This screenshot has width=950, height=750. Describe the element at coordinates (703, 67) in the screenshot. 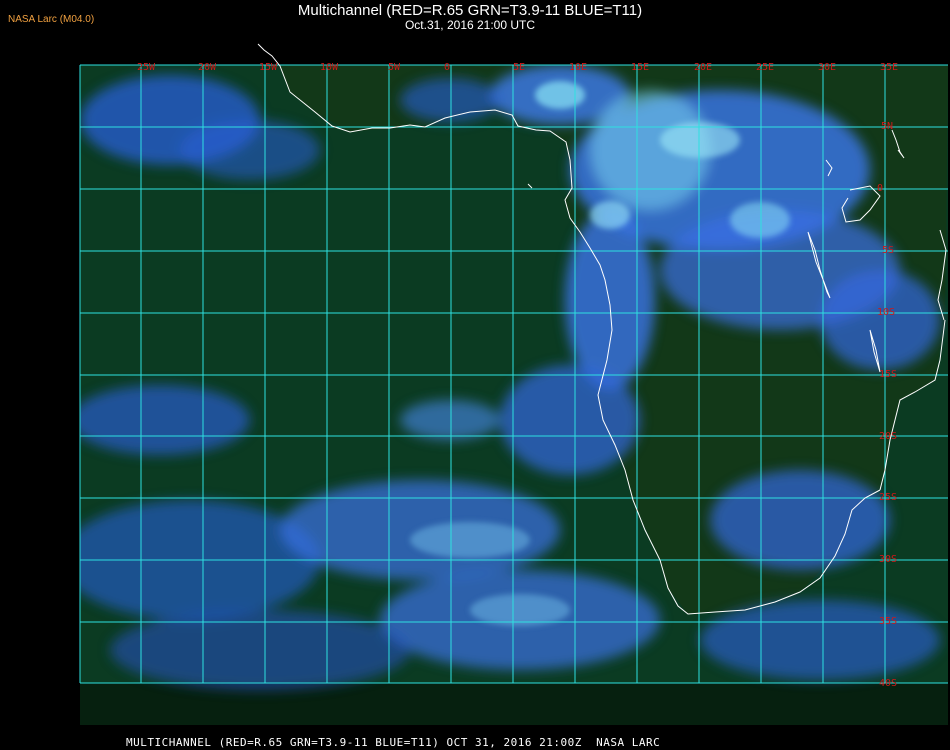

I see `lon-label-20e: 20E` at that location.